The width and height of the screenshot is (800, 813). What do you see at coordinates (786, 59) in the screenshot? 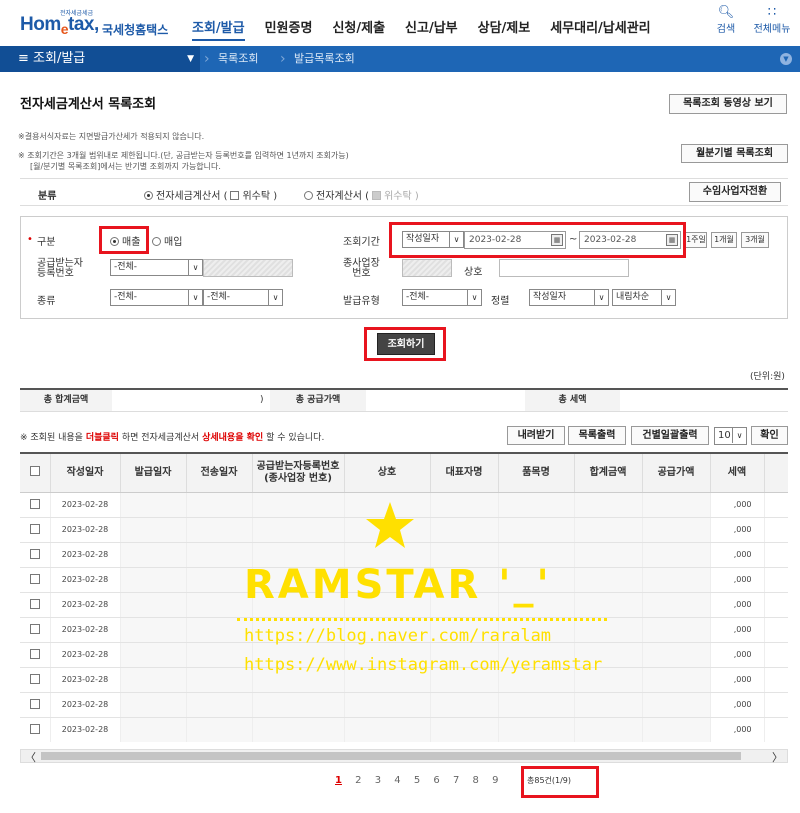
I see `expand-circle-icon: ▼` at bounding box center [786, 59].